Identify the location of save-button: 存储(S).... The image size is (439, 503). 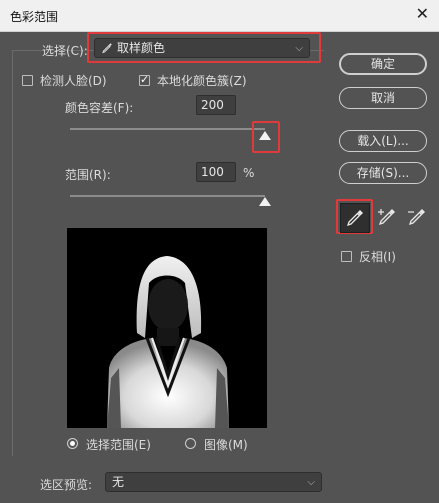
(383, 173).